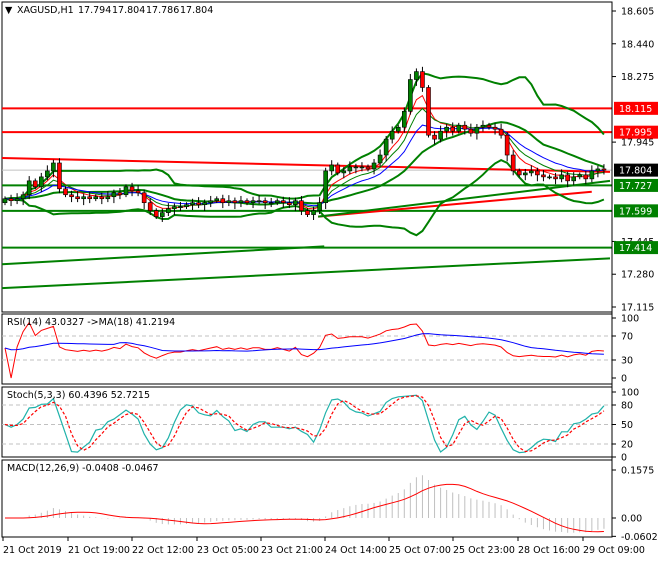  What do you see at coordinates (635, 133) in the screenshot?
I see `price-level-badge-label: 17.995` at bounding box center [635, 133].